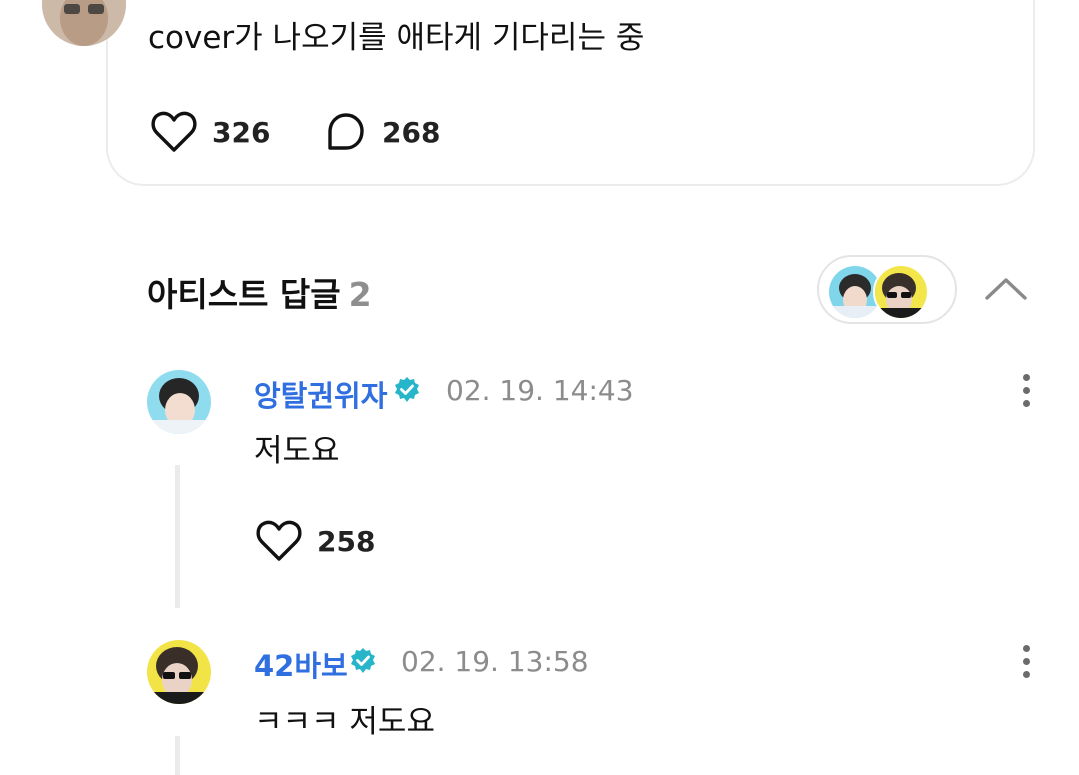 The image size is (1079, 775). I want to click on post-like-count: 326, so click(241, 132).